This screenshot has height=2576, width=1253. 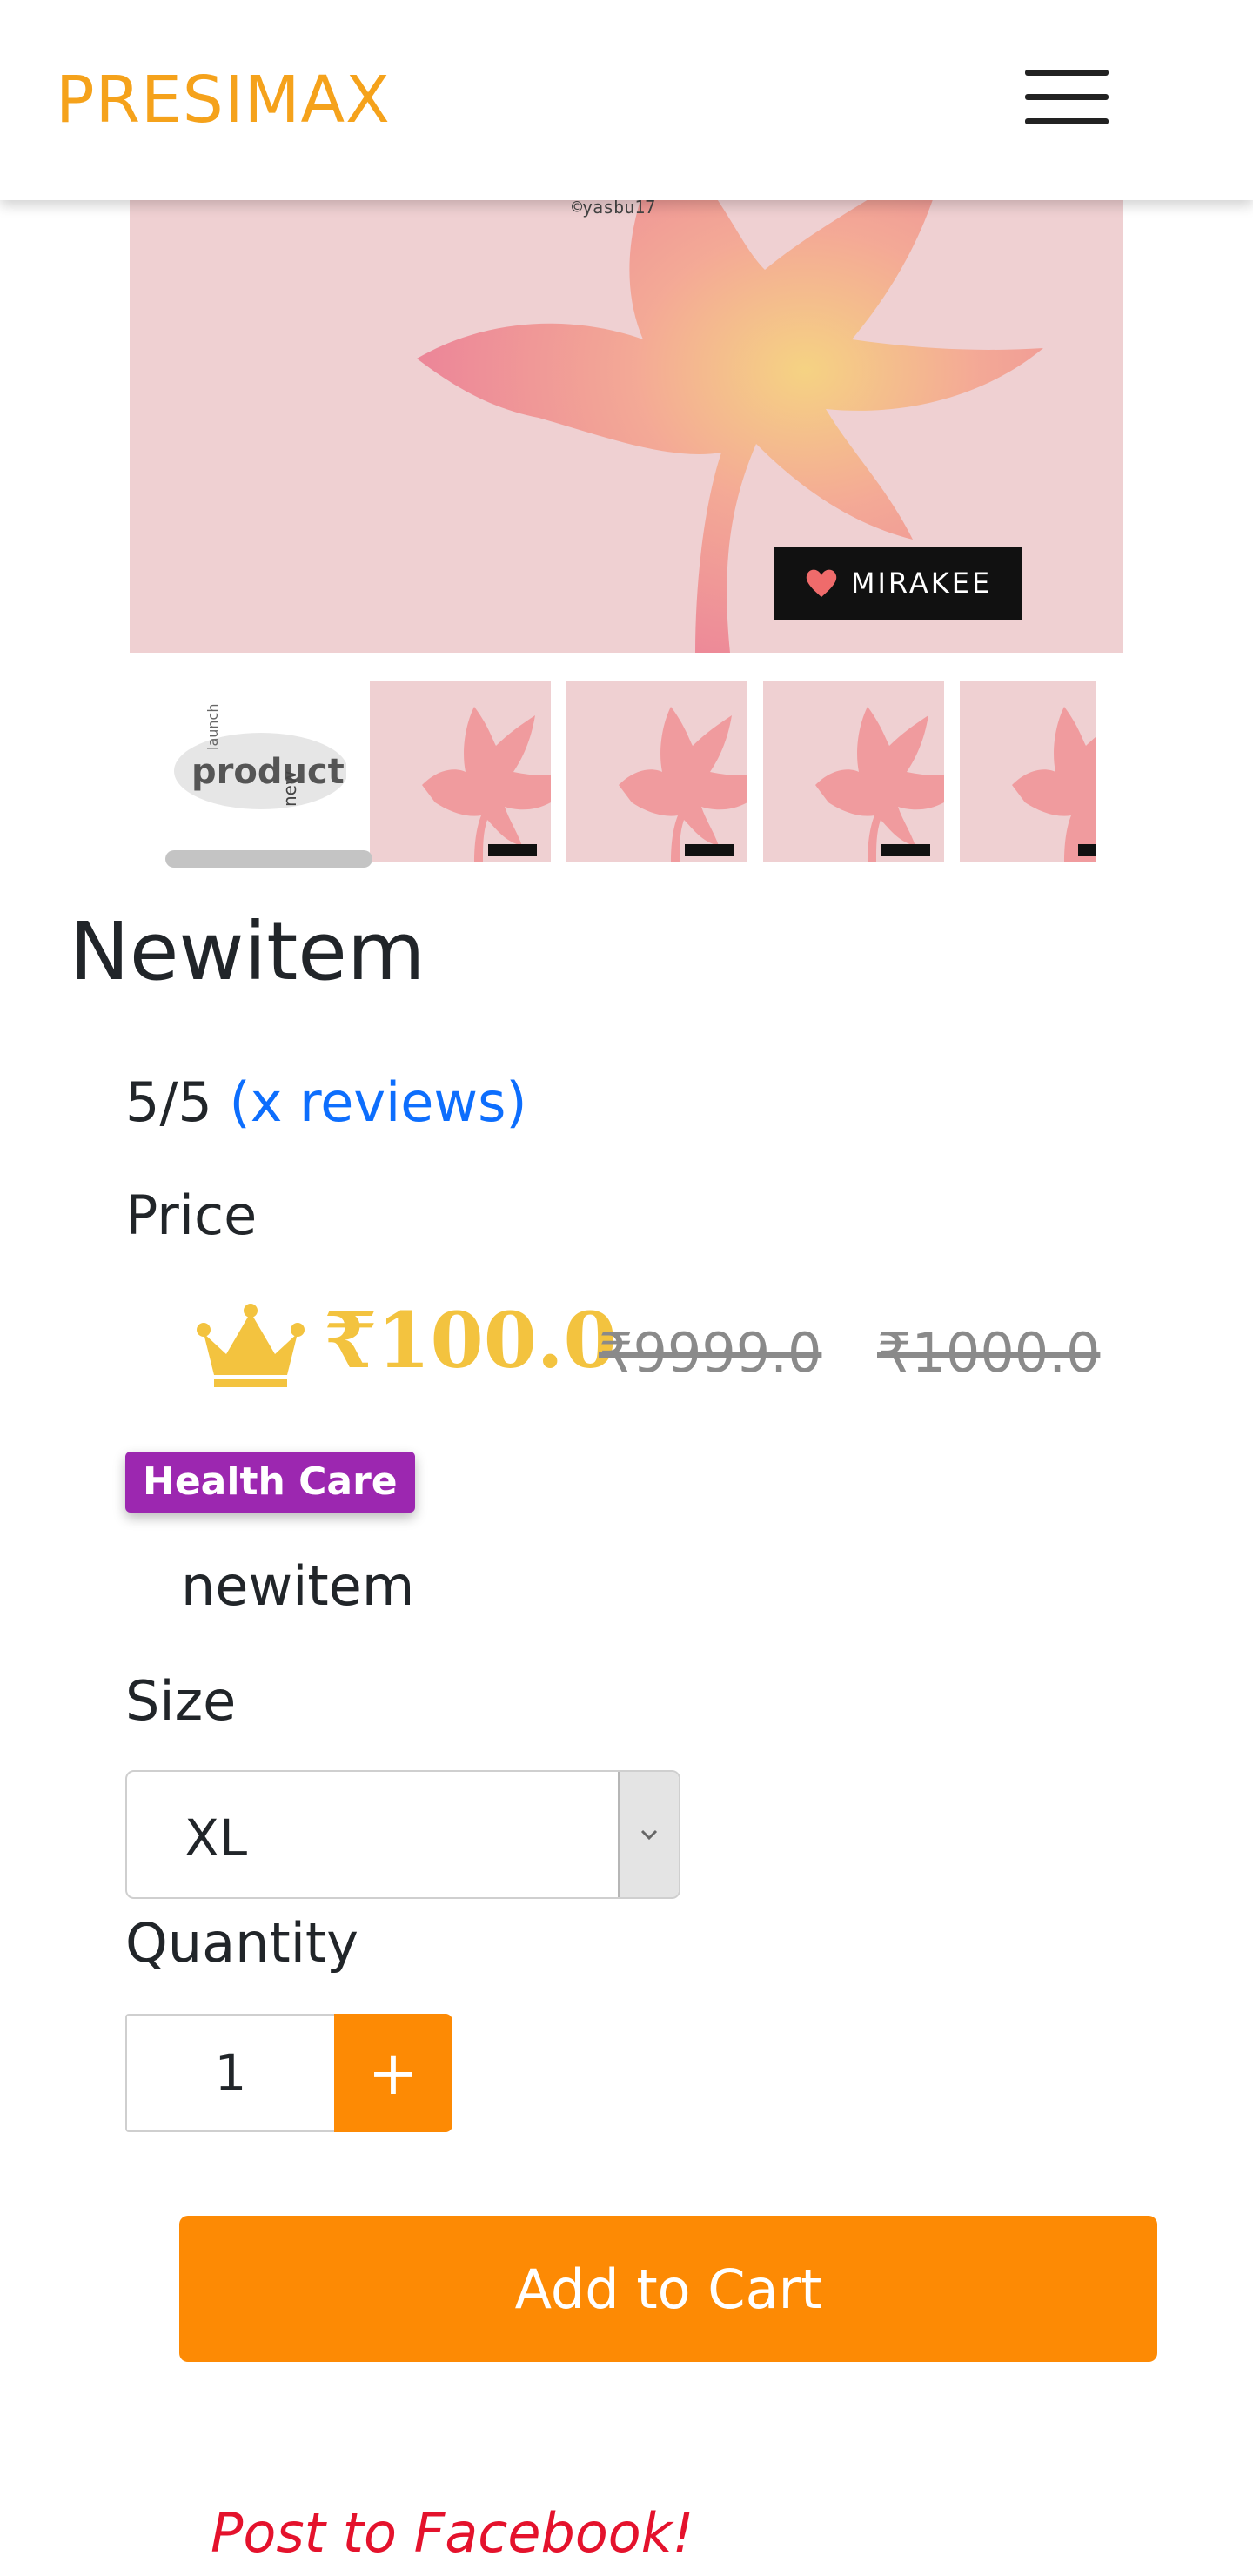 I want to click on product-title: Newitem, so click(x=247, y=952).